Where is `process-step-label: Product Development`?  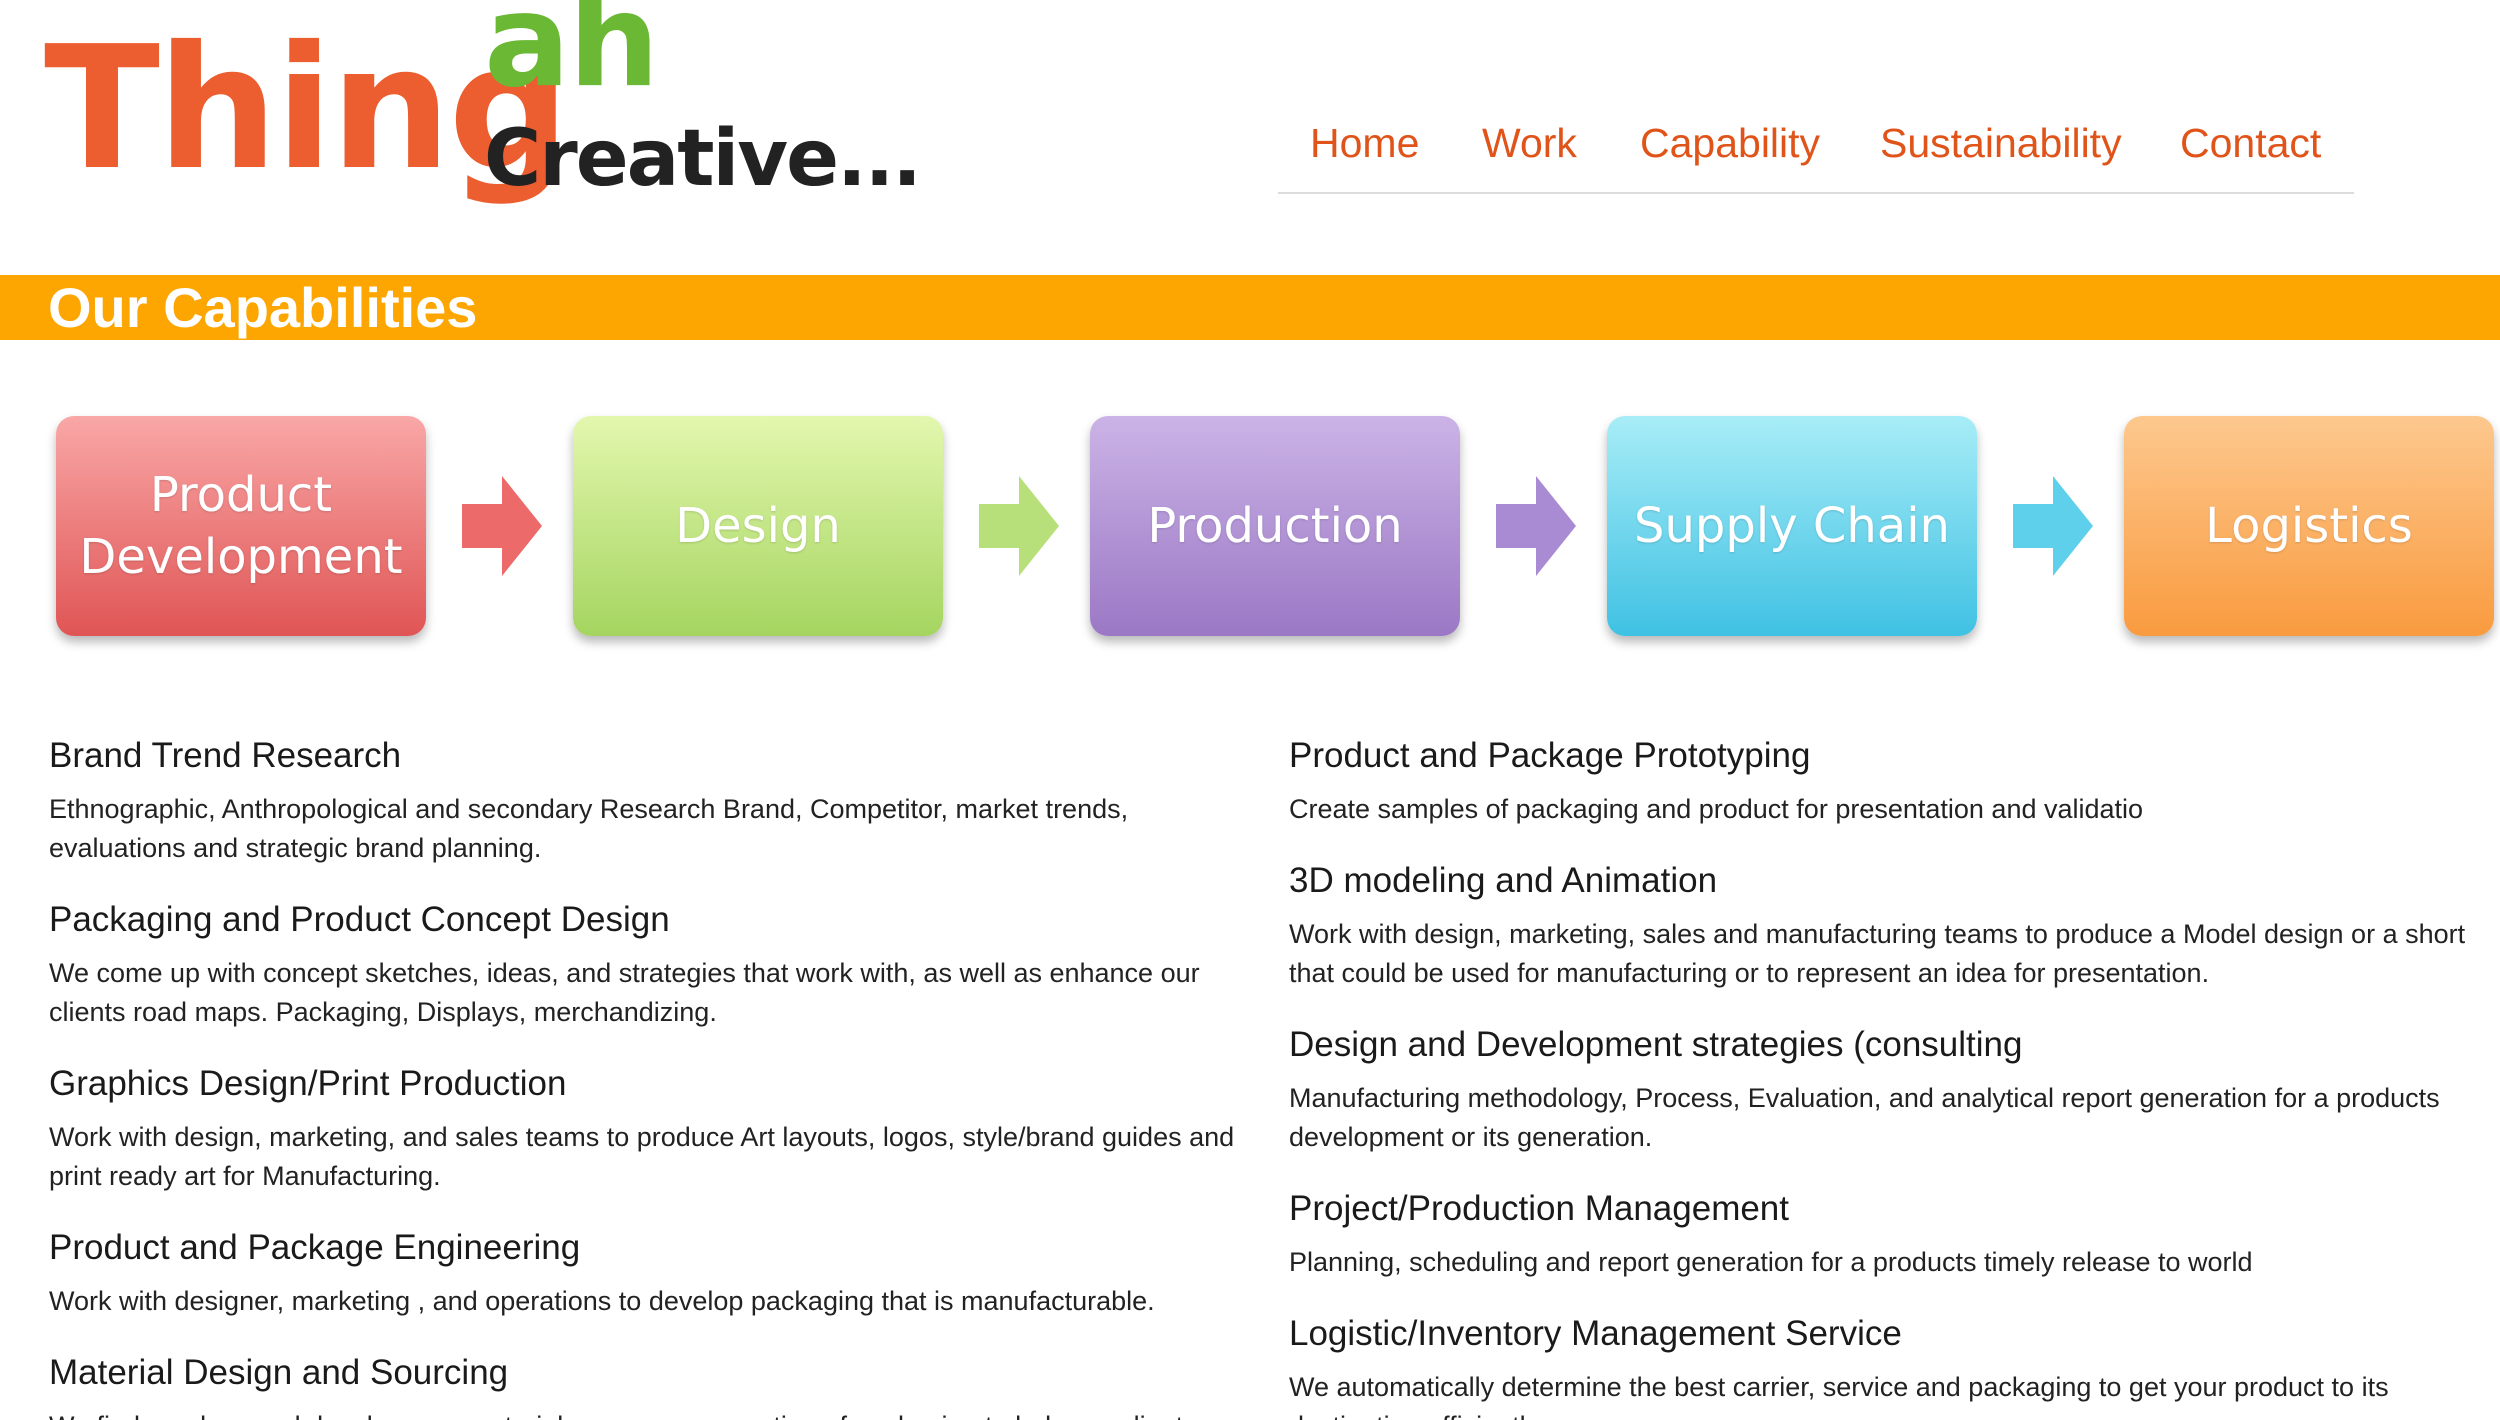 process-step-label: Product Development is located at coordinates (241, 526).